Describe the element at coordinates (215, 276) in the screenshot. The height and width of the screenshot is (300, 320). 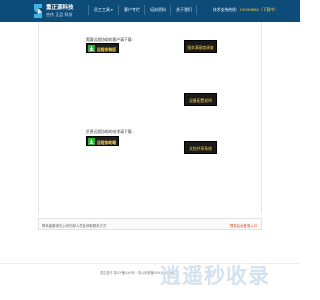
I see `watermark-text: 逍遥秒收录` at that location.